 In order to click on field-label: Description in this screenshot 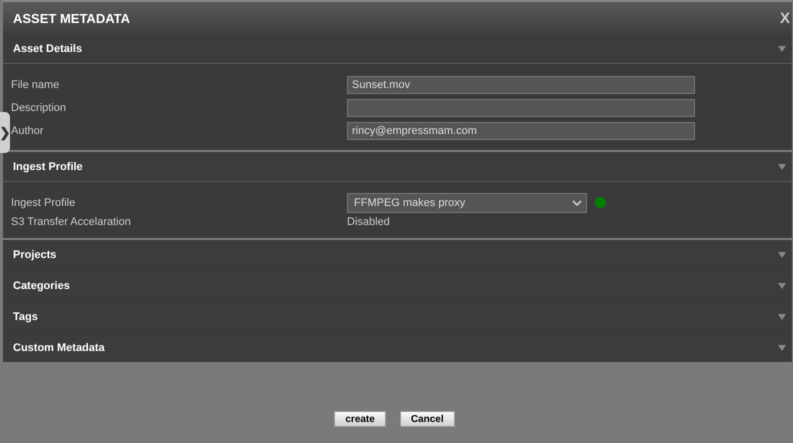, I will do `click(39, 108)`.